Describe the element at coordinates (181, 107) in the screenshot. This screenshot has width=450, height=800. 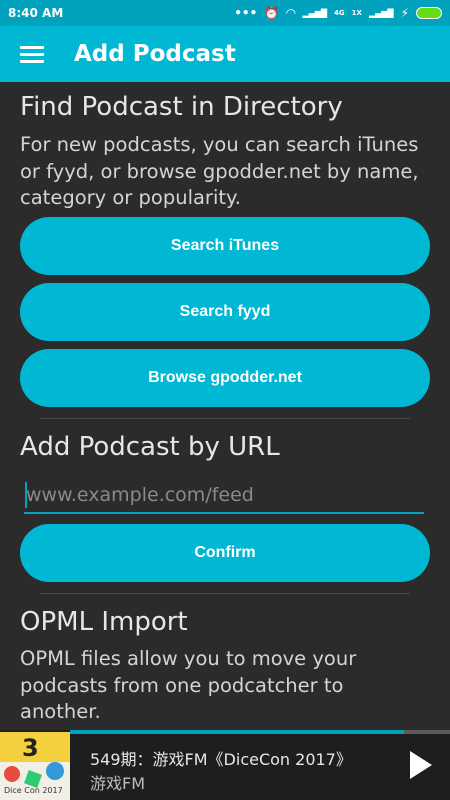
I see `directory-title: Find Podcast in Directory` at that location.